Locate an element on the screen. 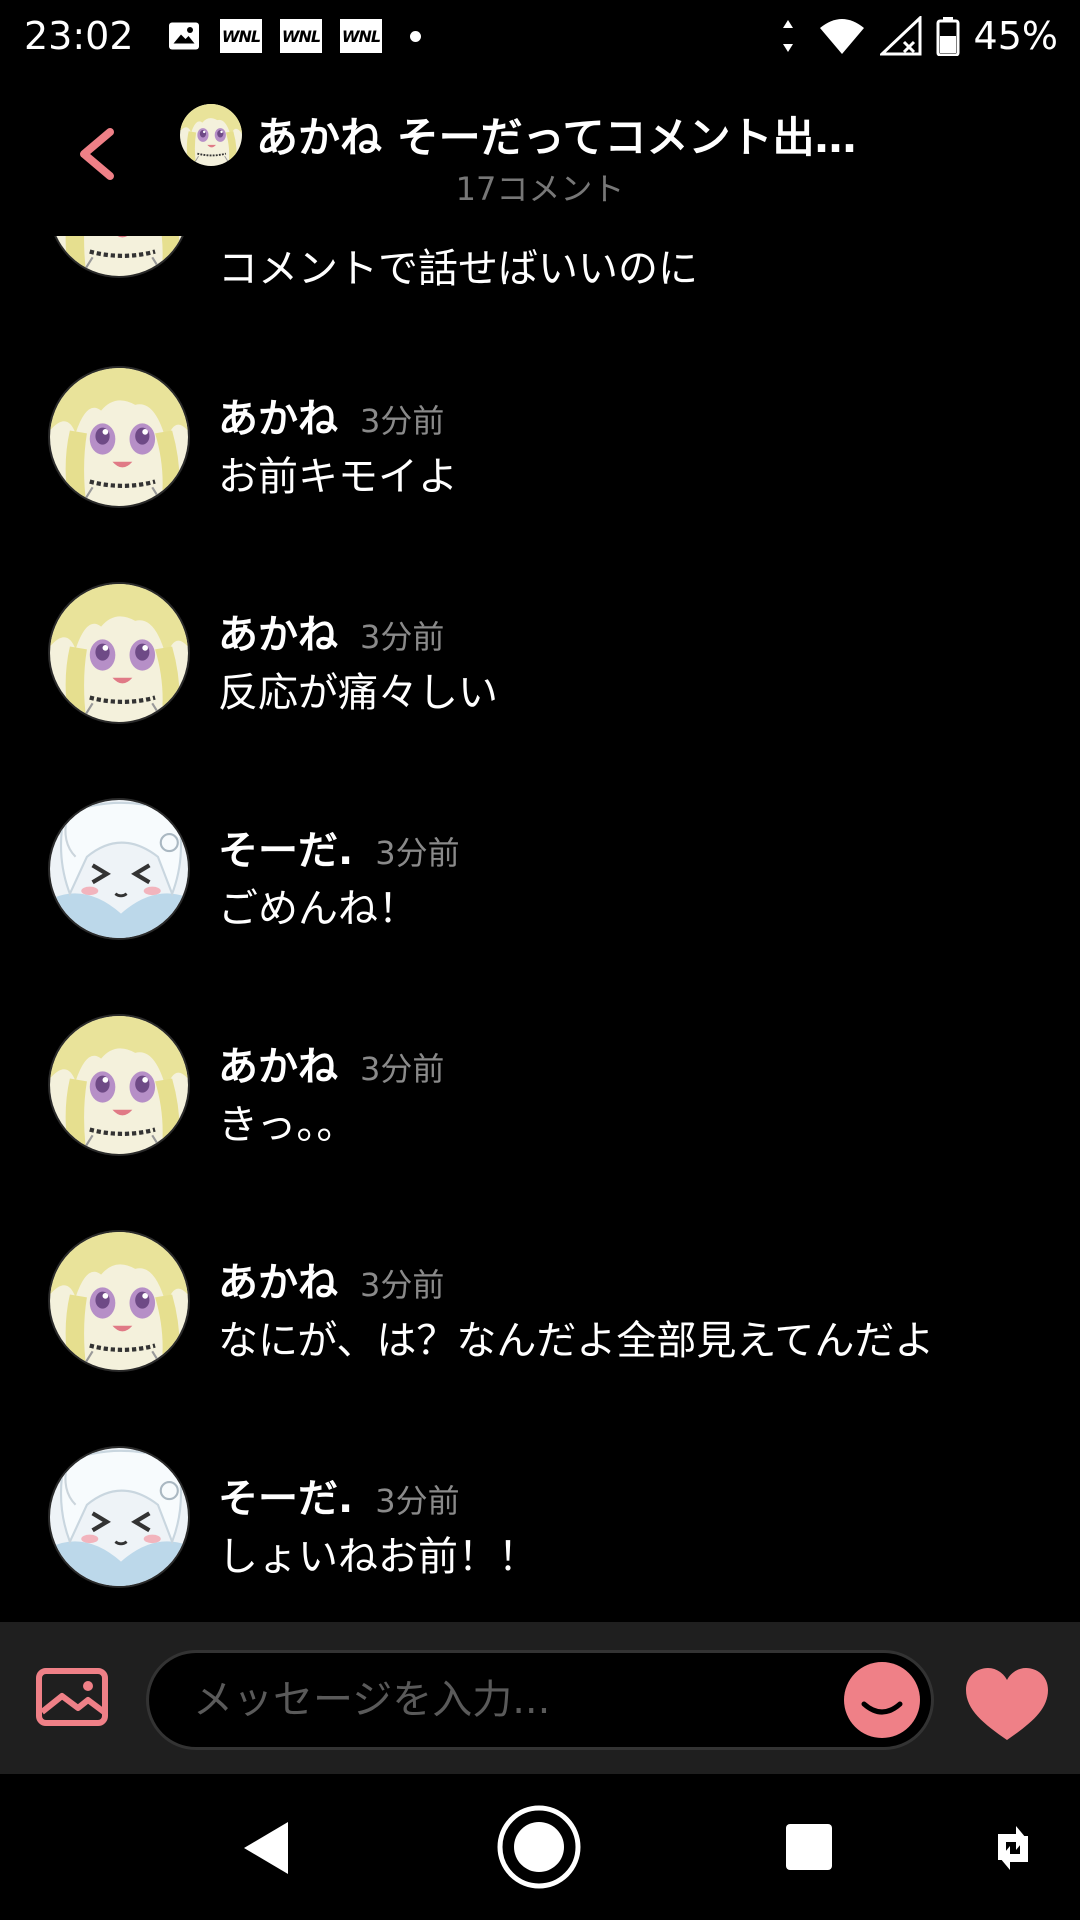 This screenshot has height=1920, width=1080. message-item: そーだ. 3分前 しょいねお前！！ is located at coordinates (540, 1534).